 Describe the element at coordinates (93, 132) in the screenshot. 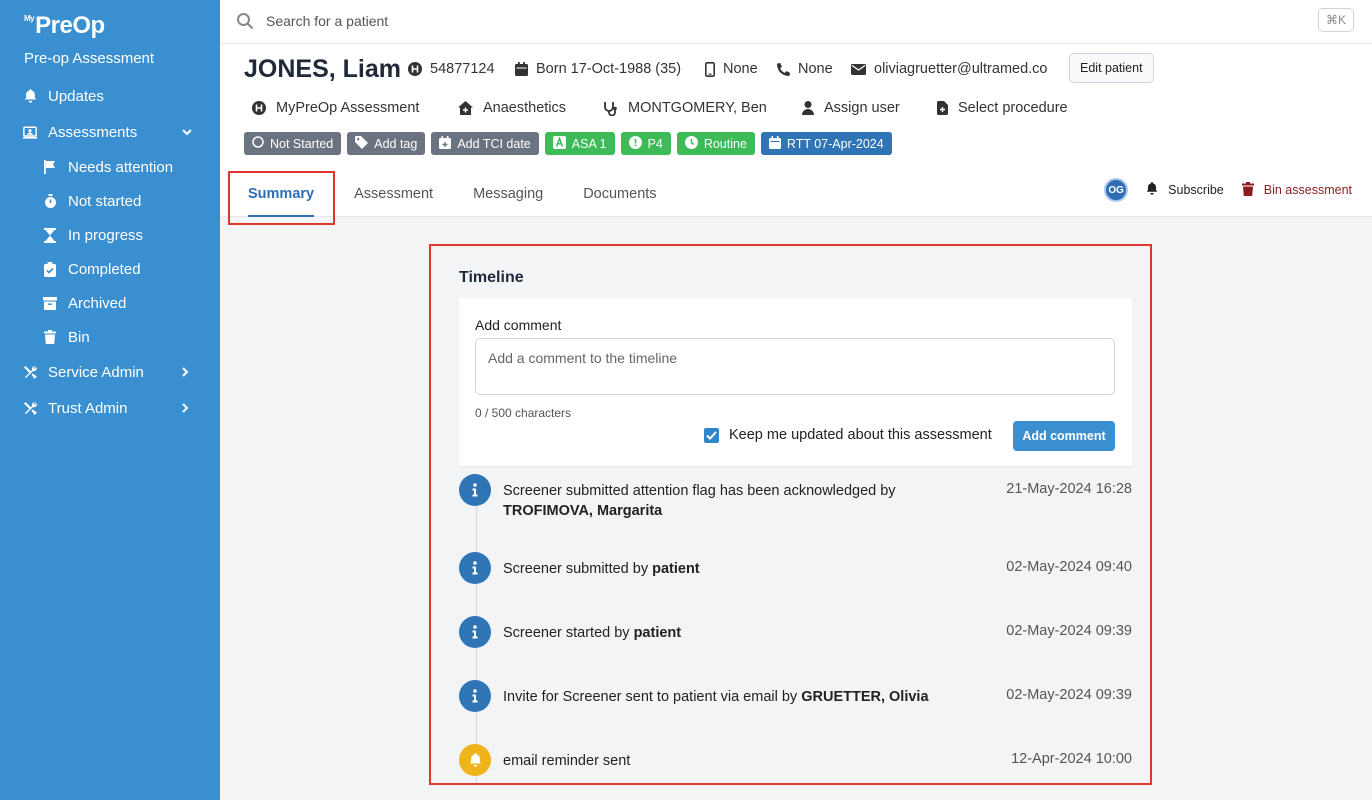

I see `sidebar-item-label: Assessments` at that location.